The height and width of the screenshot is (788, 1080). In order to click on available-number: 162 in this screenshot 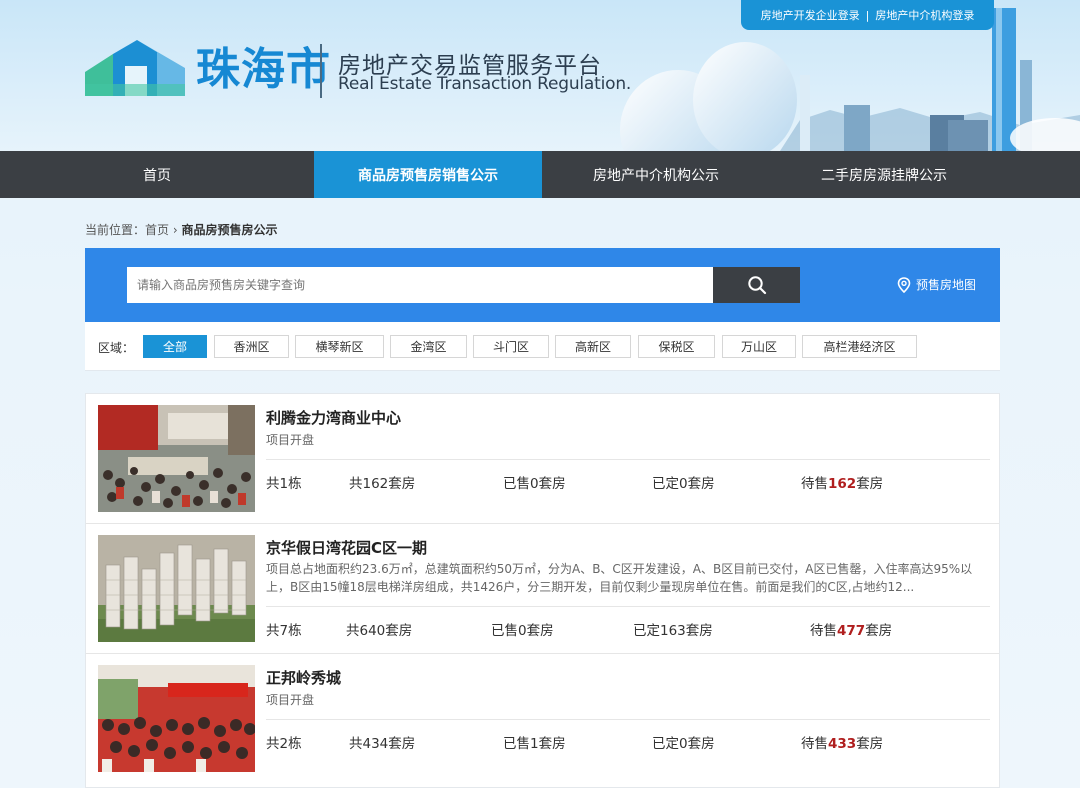, I will do `click(842, 484)`.